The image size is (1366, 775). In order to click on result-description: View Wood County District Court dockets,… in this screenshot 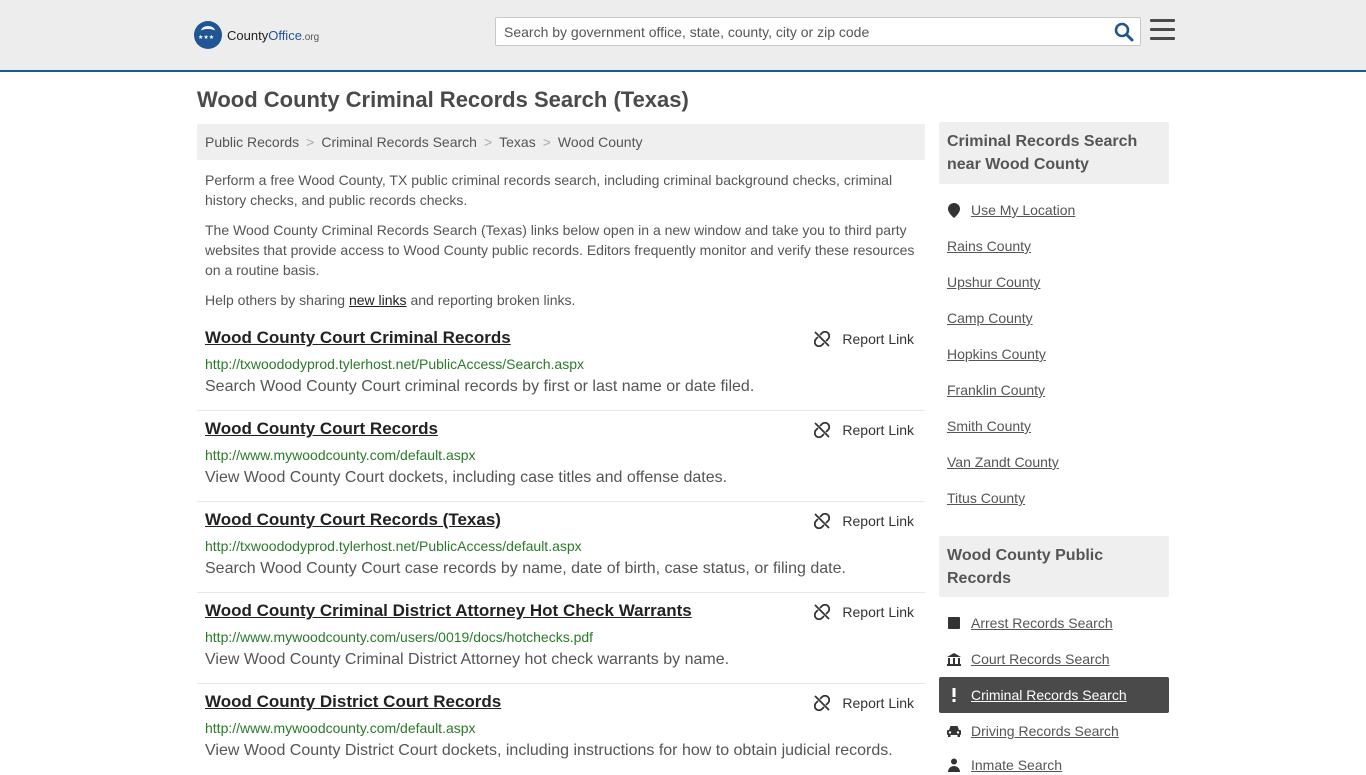, I will do `click(549, 750)`.